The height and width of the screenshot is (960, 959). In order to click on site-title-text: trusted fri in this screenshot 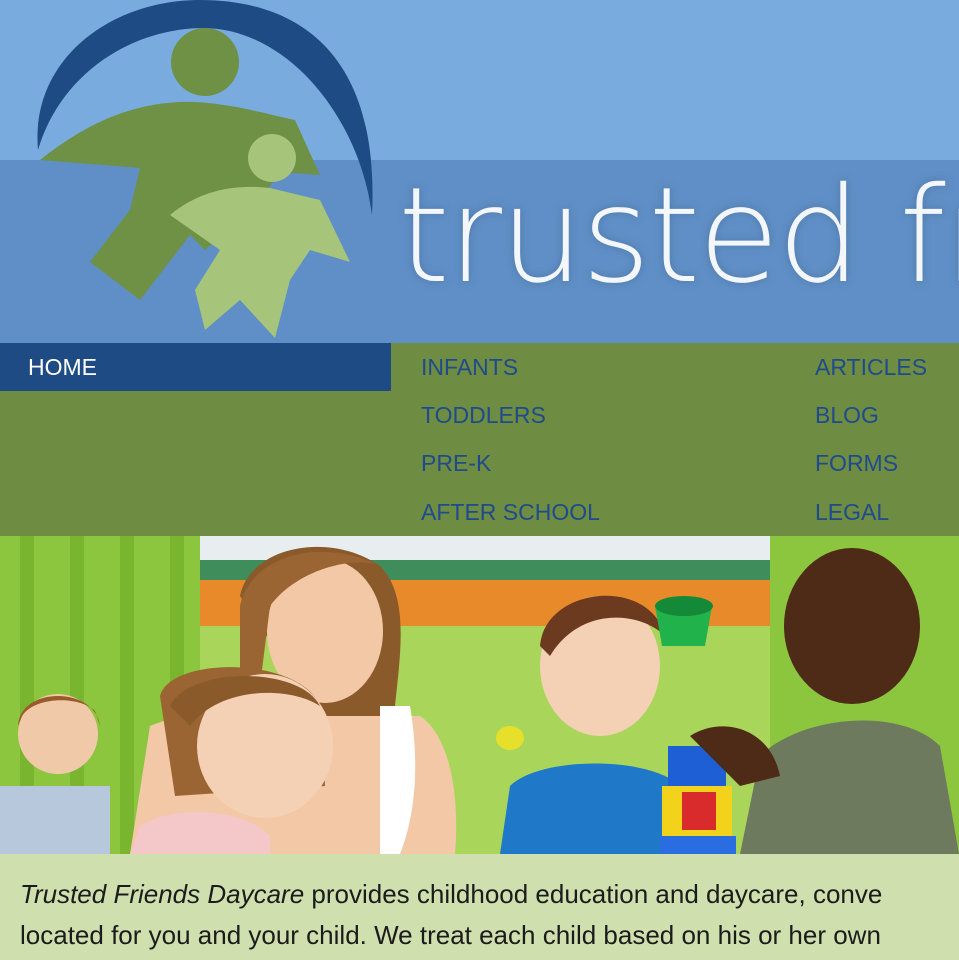, I will do `click(678, 236)`.